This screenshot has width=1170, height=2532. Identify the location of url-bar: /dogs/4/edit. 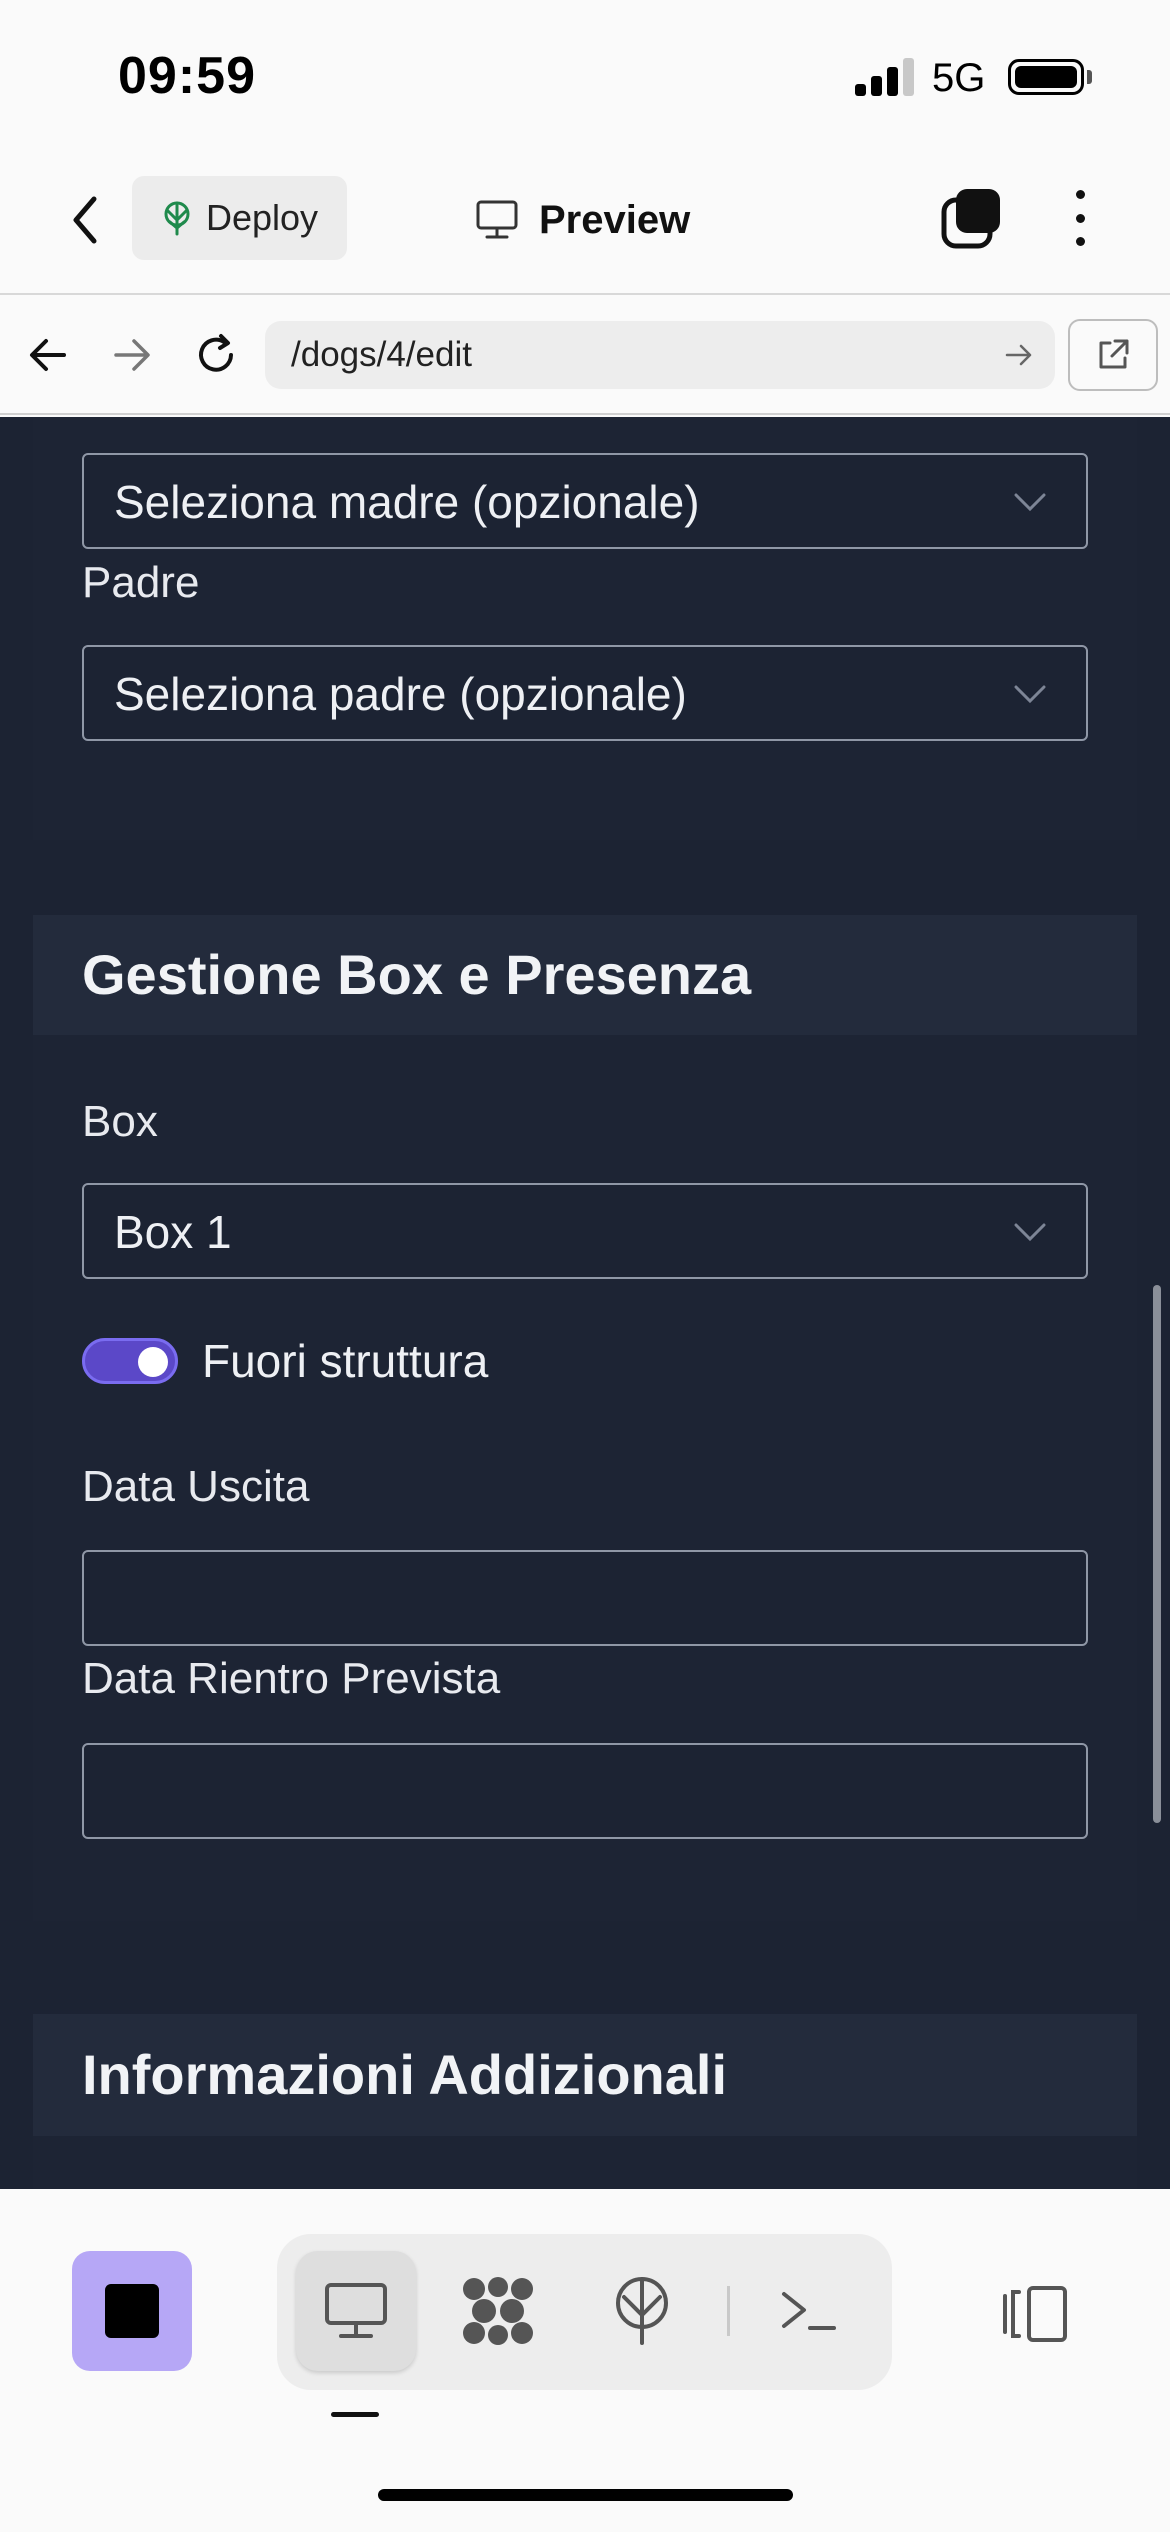
(660, 355).